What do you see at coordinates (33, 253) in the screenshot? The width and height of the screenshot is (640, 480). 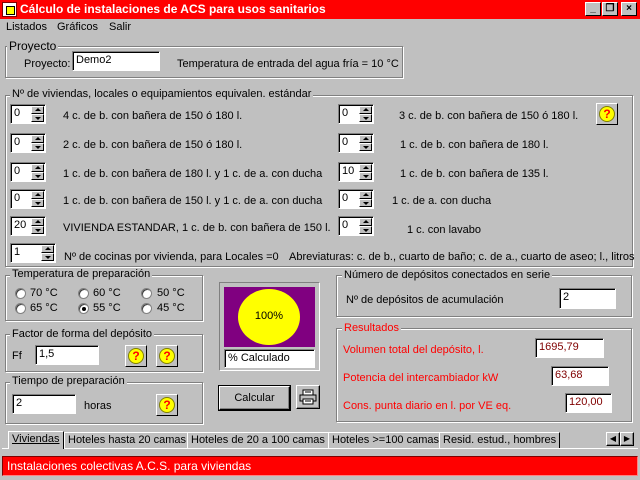 I see `cocinas-spinner: 1` at bounding box center [33, 253].